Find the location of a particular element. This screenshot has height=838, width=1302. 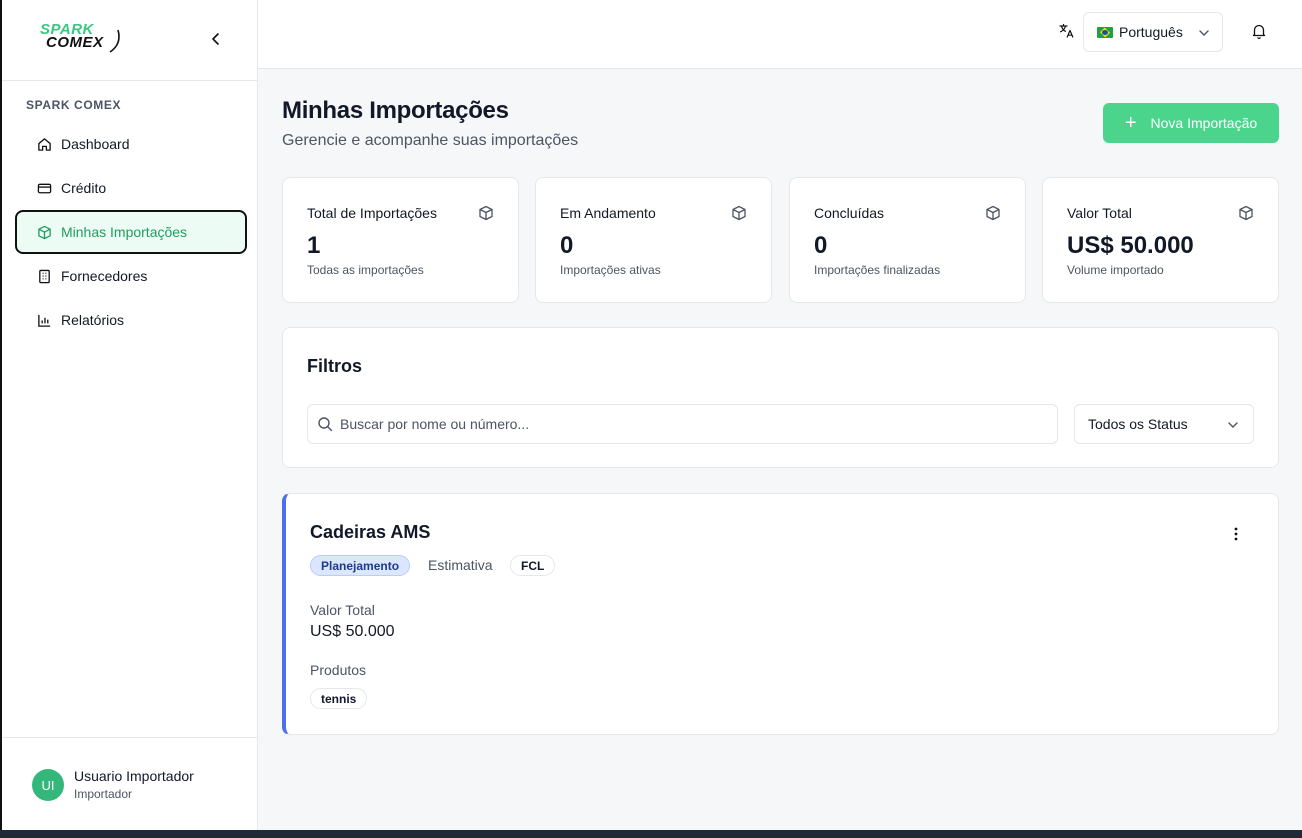

value-label: Valor Total is located at coordinates (342, 610).